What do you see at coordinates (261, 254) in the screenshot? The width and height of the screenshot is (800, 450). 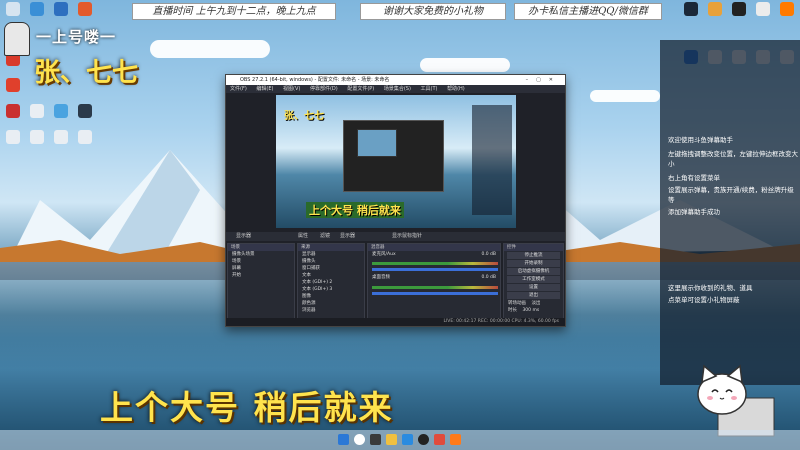 I see `scene-item: 摄像头场景` at bounding box center [261, 254].